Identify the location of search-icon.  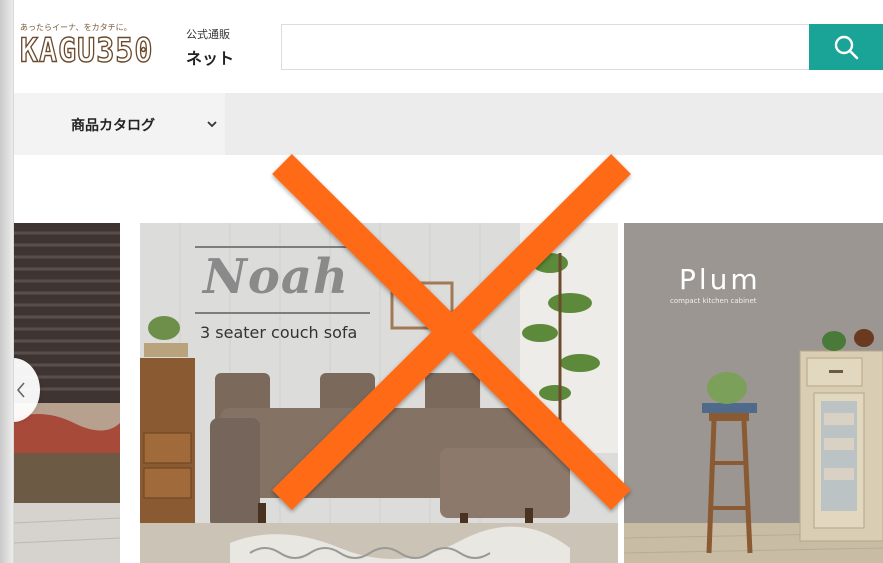
(846, 47).